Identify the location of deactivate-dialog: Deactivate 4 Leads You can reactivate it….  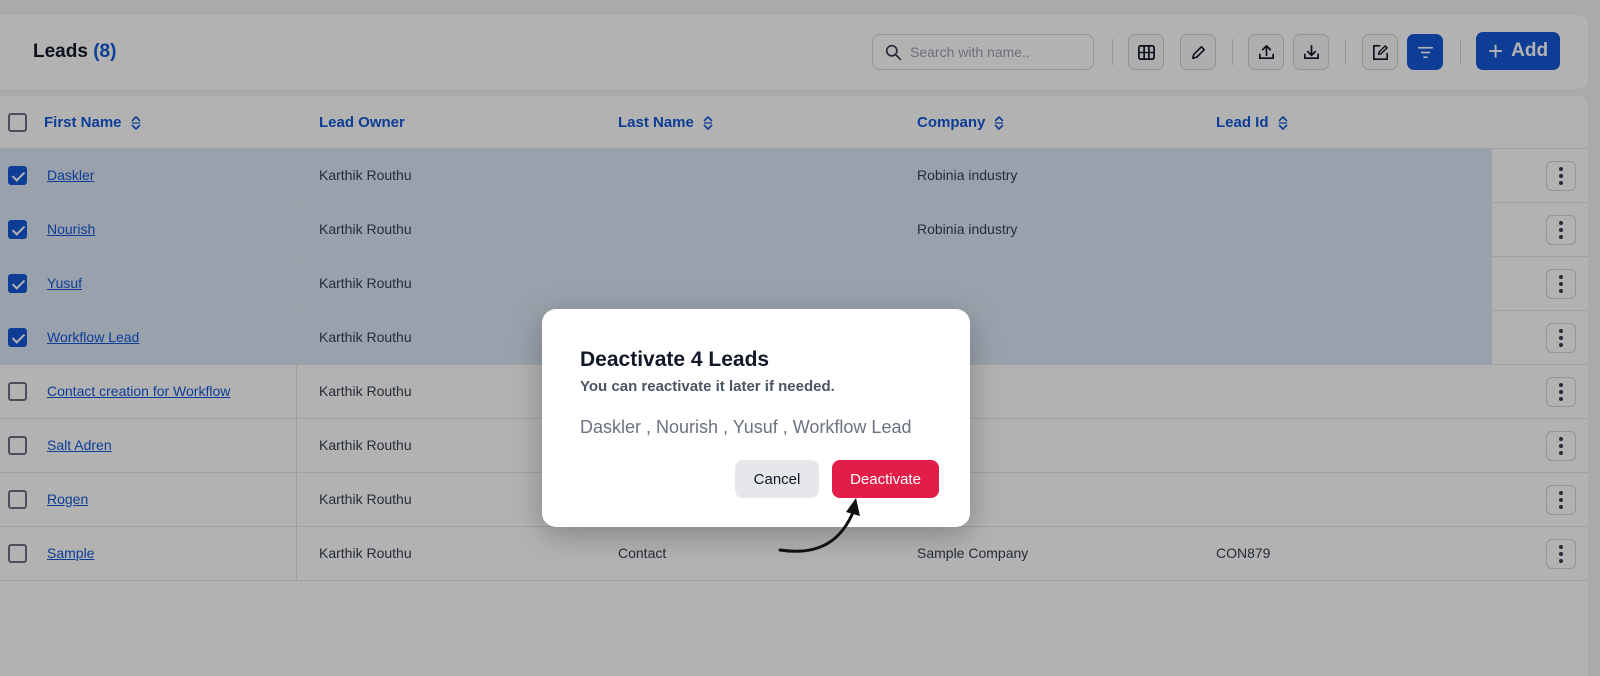
(756, 418).